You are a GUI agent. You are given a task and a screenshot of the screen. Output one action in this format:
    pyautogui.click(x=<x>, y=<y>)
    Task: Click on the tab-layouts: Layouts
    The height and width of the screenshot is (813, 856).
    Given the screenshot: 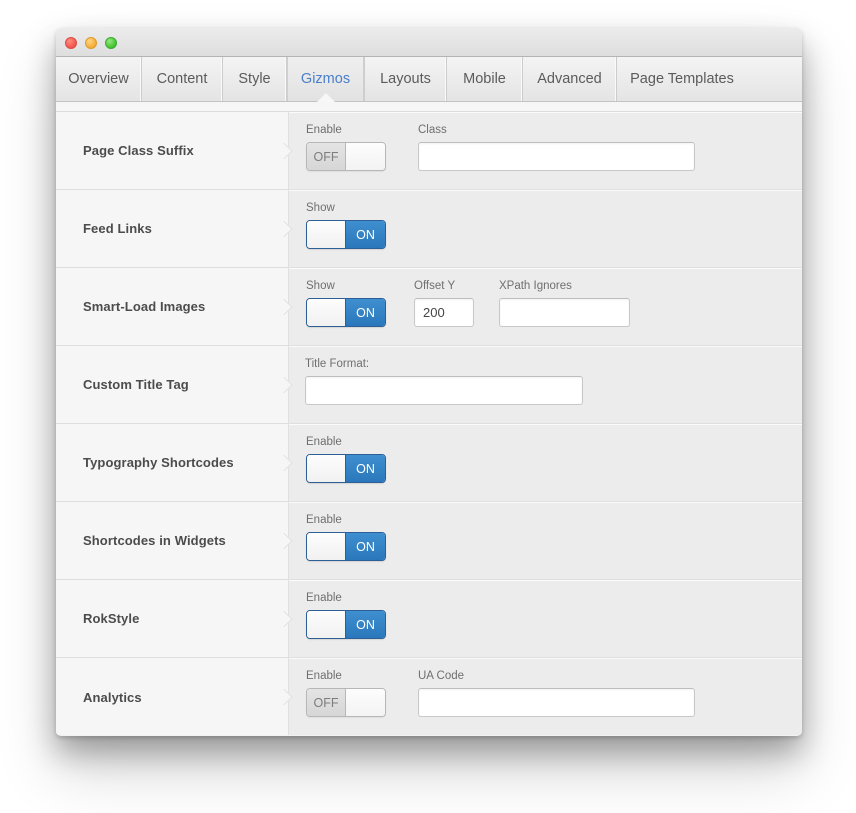 What is the action you would take?
    pyautogui.click(x=406, y=79)
    